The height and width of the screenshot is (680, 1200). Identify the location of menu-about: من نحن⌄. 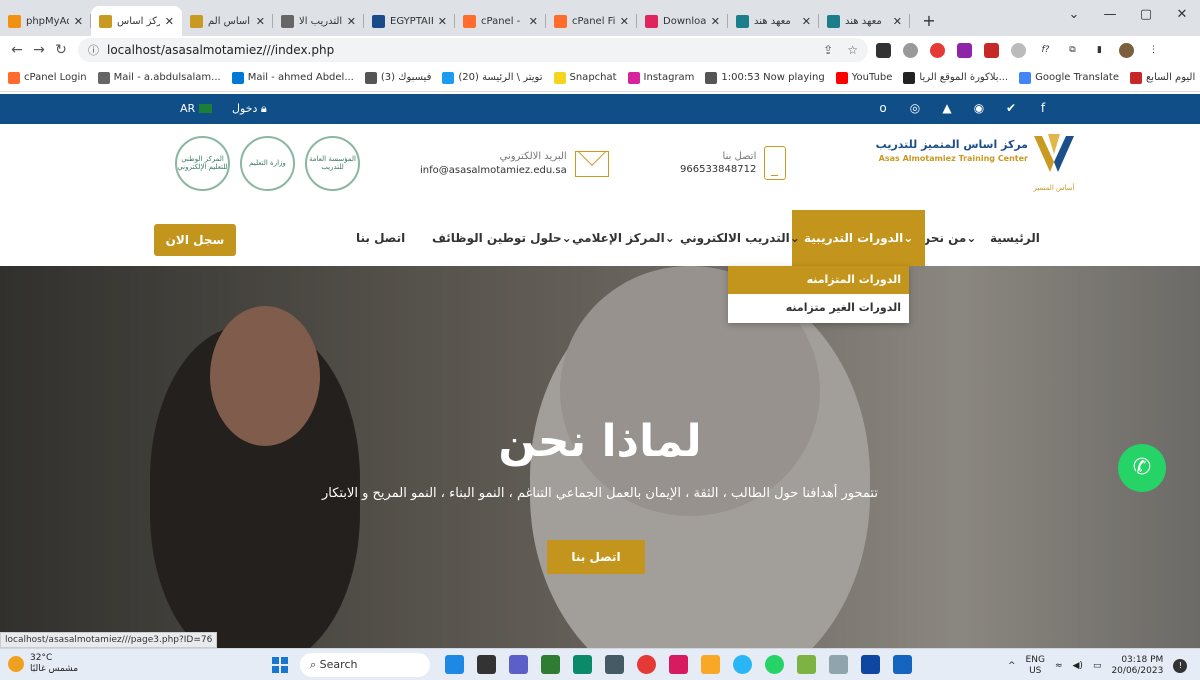
(948, 238).